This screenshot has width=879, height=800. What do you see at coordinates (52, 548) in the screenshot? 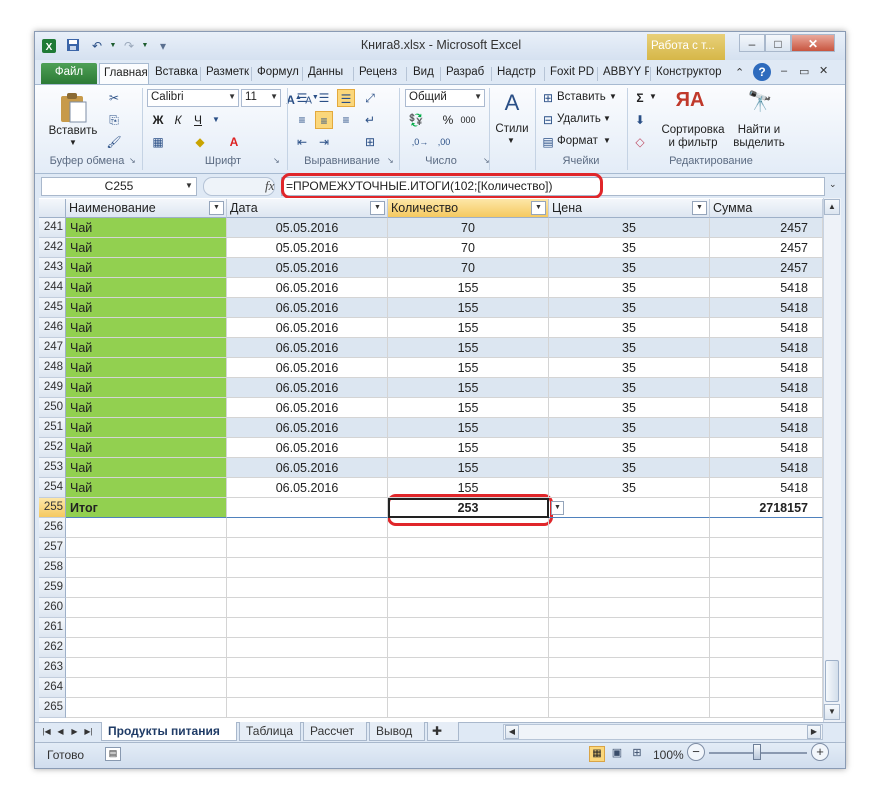
I see `row-header: 257` at bounding box center [52, 548].